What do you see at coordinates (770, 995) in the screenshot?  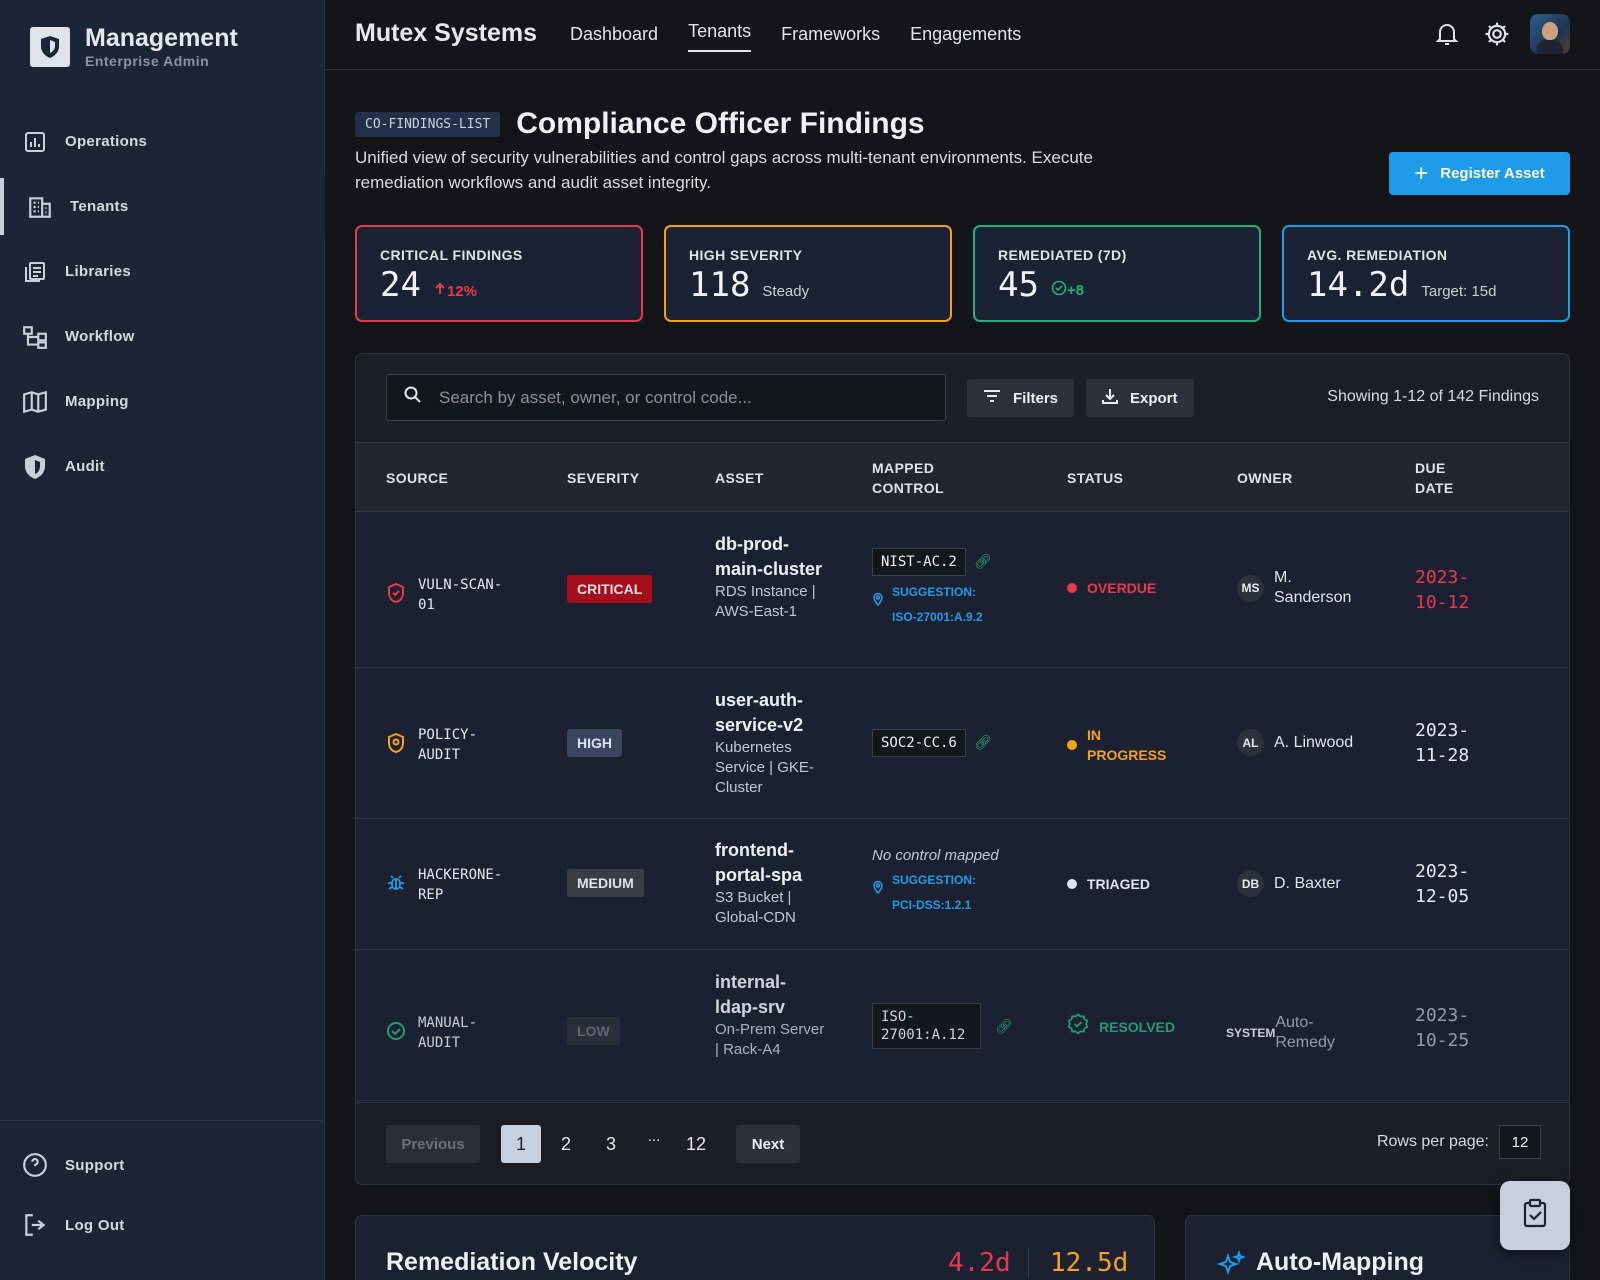 I see `asset-name: internal-ldap-srv` at bounding box center [770, 995].